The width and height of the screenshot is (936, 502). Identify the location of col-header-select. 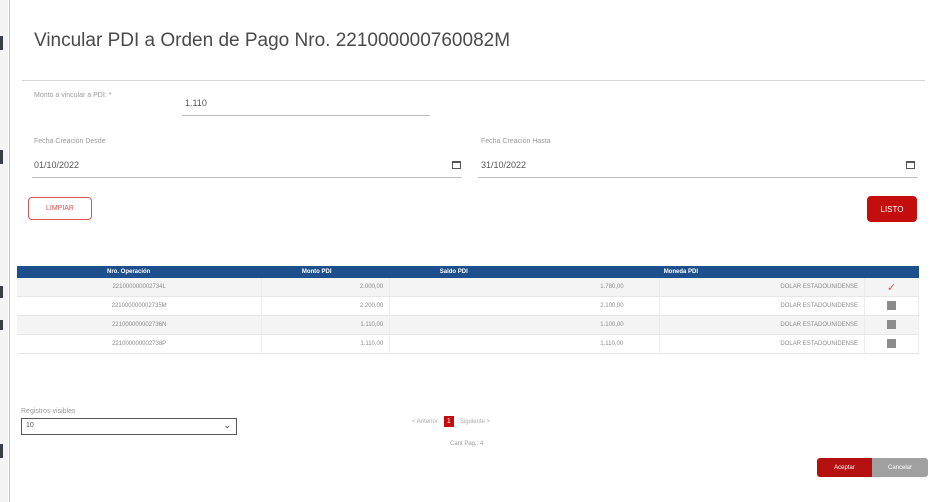
(891, 272).